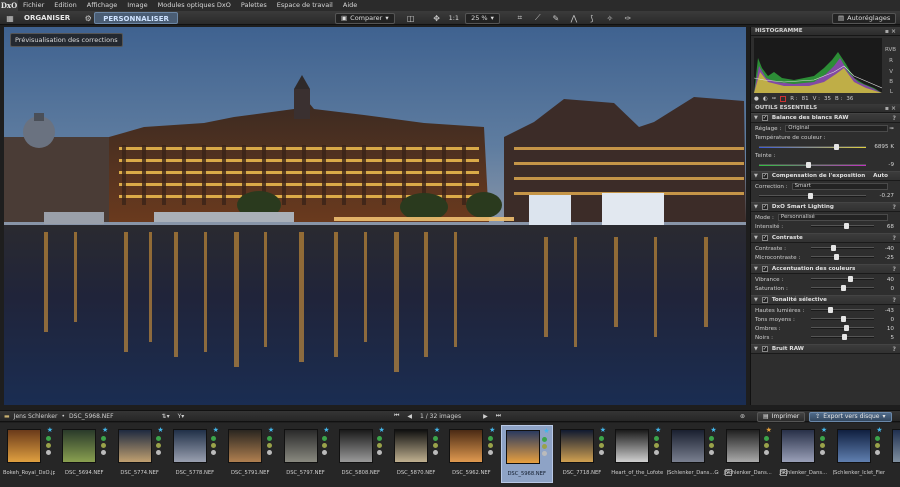  Describe the element at coordinates (136, 18) in the screenshot. I see `tab-personnaliser: PERSONNALISER` at that location.